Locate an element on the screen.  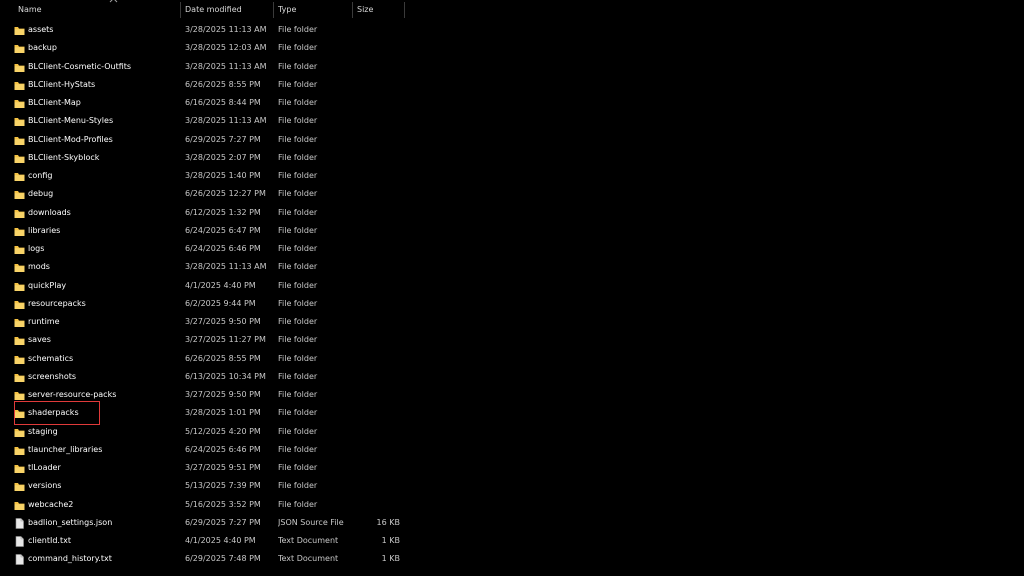
file-list-row: versions 5/13/2025 7:39 PM File folder is located at coordinates (205, 486).